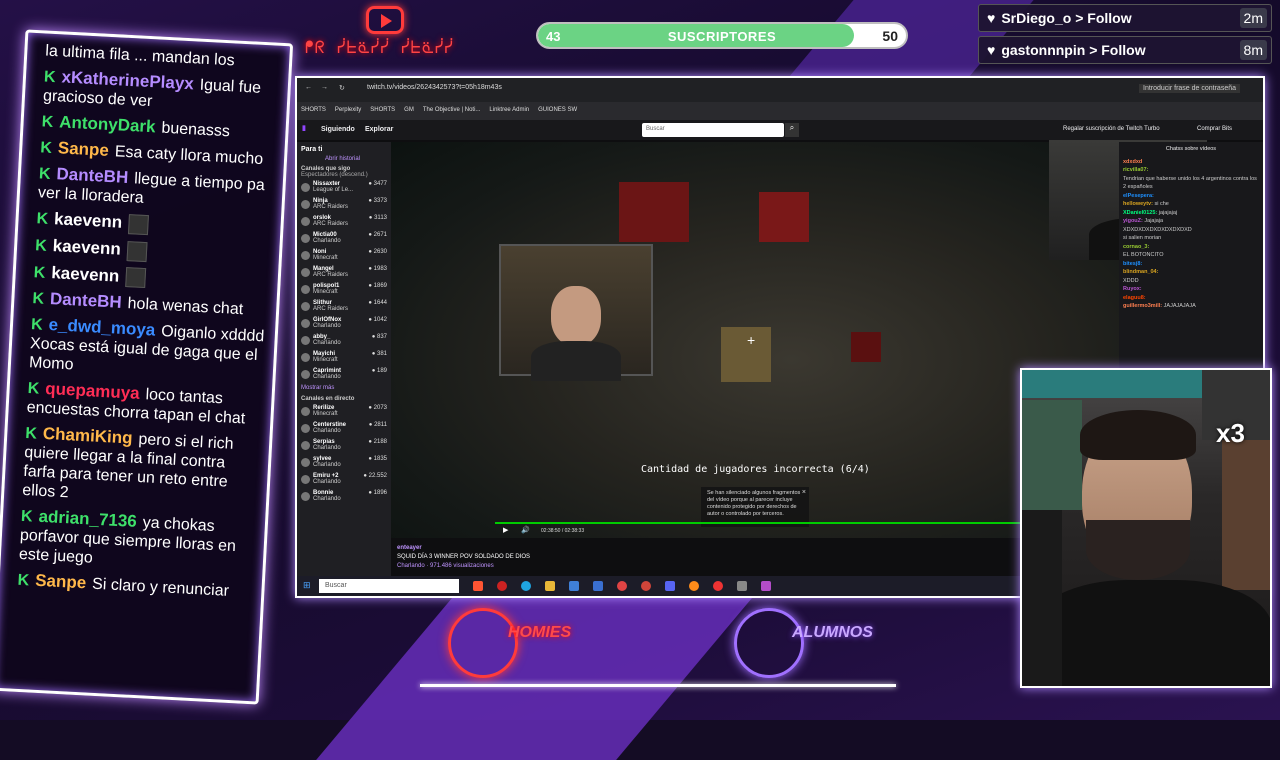 This screenshot has height=760, width=1280. I want to click on vod-chat-username: blindman_04:, so click(1140, 272).